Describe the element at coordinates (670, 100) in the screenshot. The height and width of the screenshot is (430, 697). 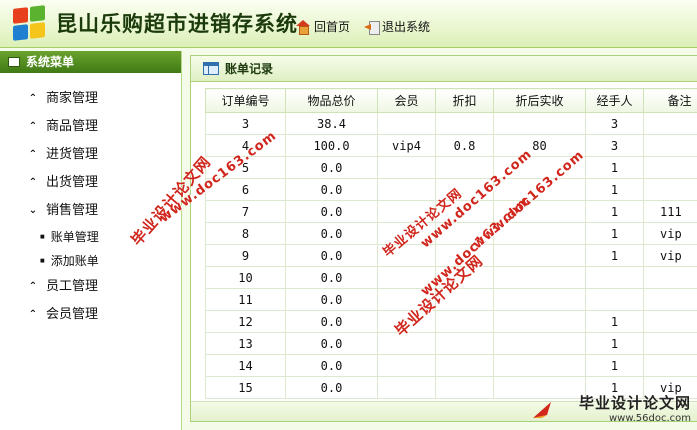
I see `column-header-note: 备注` at that location.